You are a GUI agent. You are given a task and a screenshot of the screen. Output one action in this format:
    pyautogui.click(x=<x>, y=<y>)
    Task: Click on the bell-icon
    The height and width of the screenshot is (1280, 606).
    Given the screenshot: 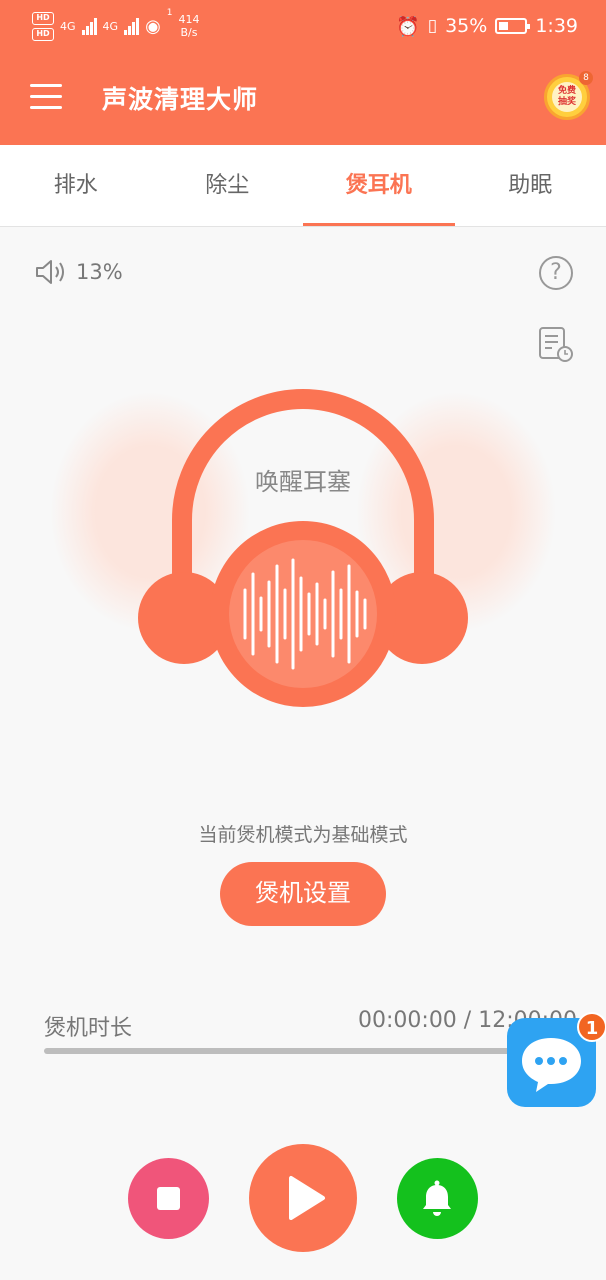 What is the action you would take?
    pyautogui.click(x=437, y=1198)
    